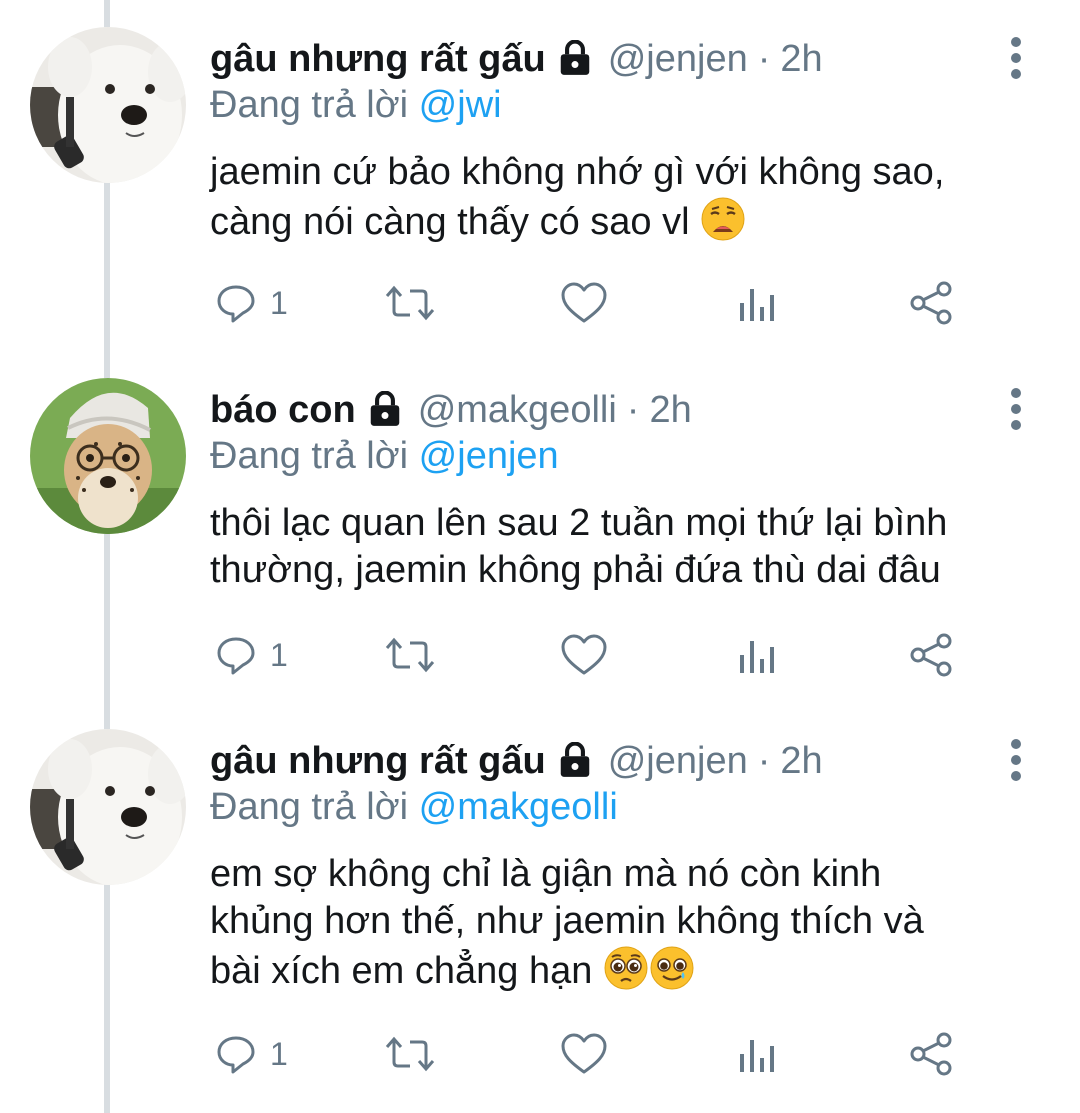 This screenshot has height=1113, width=1080. Describe the element at coordinates (450, 222) in the screenshot. I see `tweet-text-segment: càng nói càng thấy có sao vl` at that location.